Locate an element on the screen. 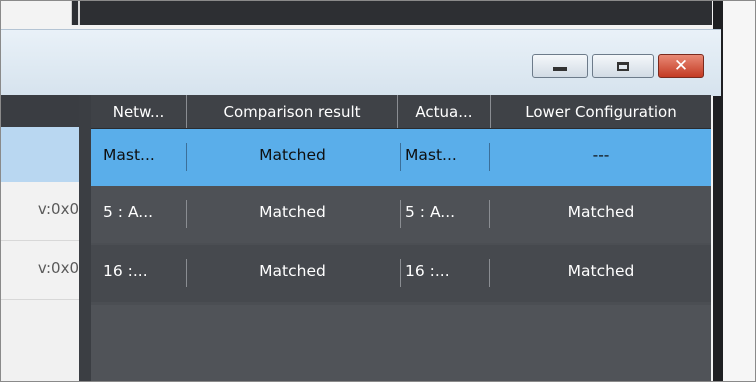  column-header-comparison-result: Comparison result is located at coordinates (292, 111).